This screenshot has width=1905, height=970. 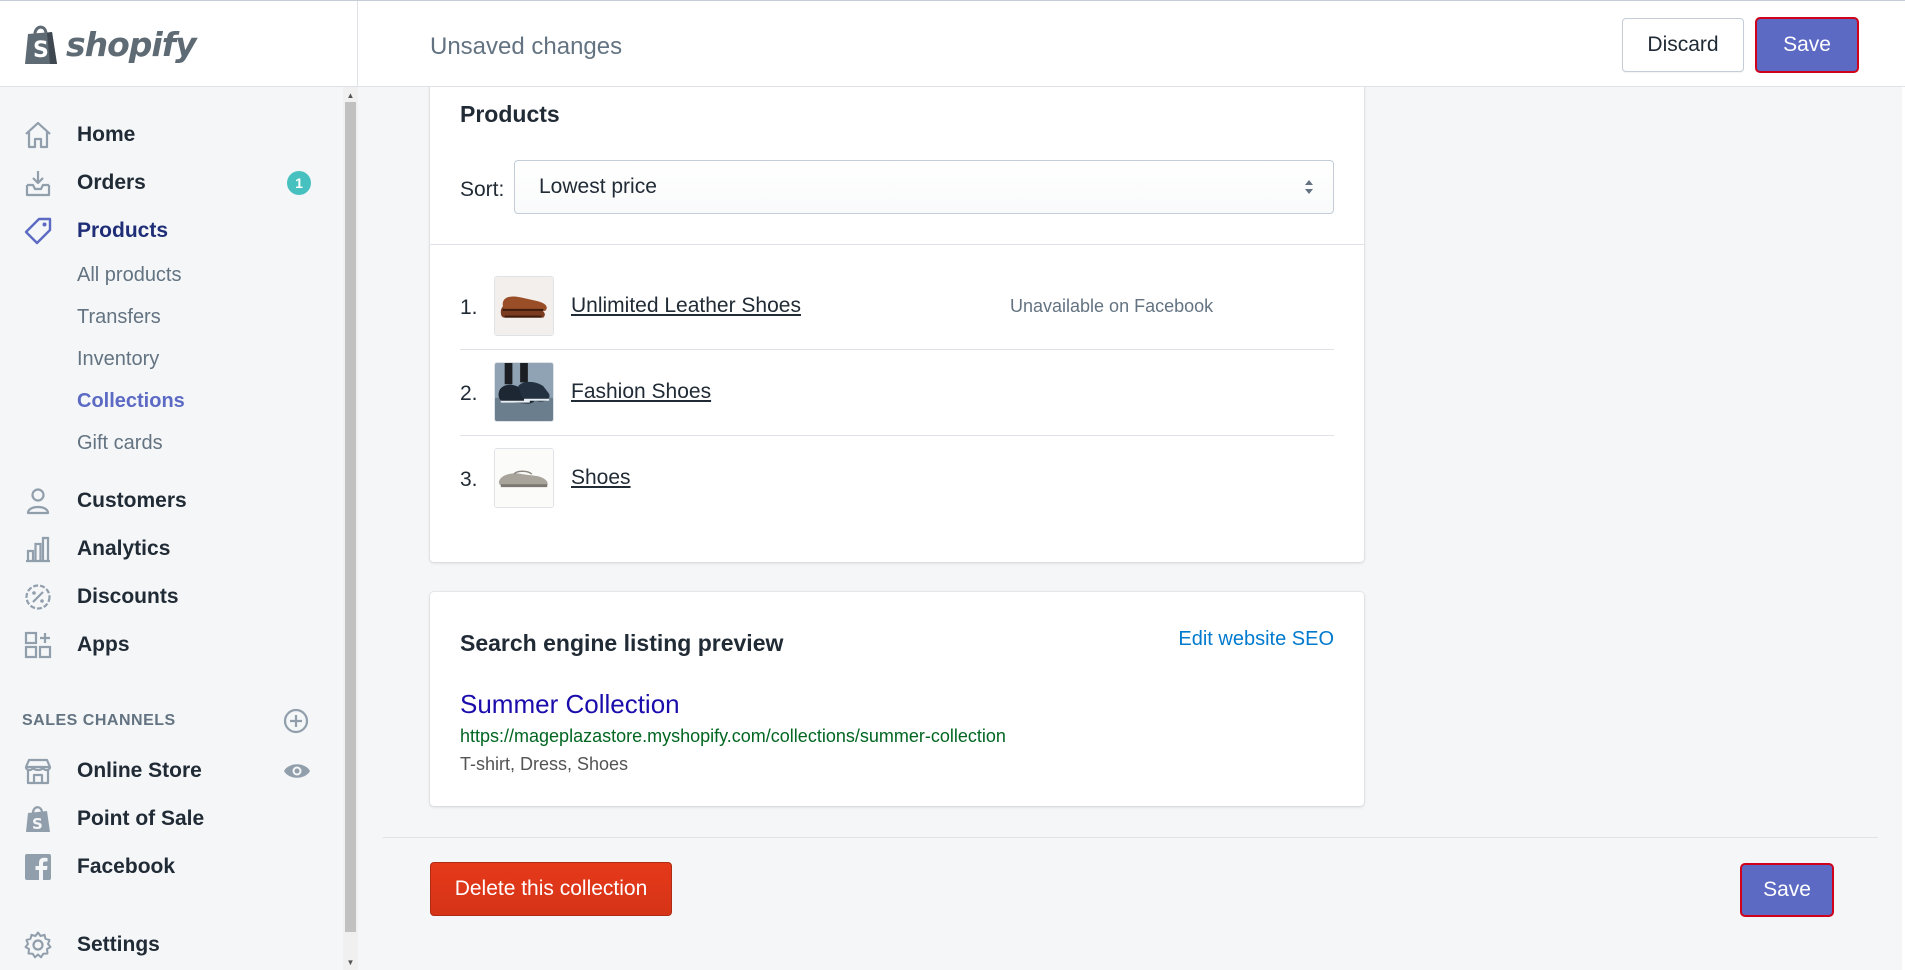 I want to click on gear-icon, so click(x=38, y=945).